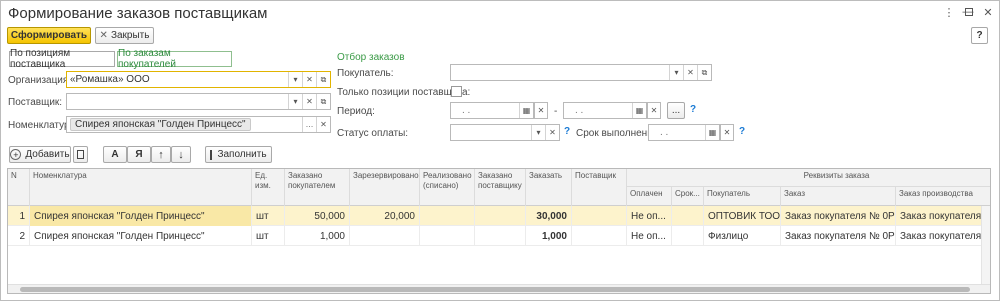 This screenshot has width=1000, height=301. Describe the element at coordinates (605, 110) in the screenshot. I see `period-to-field: . . ▦` at that location.